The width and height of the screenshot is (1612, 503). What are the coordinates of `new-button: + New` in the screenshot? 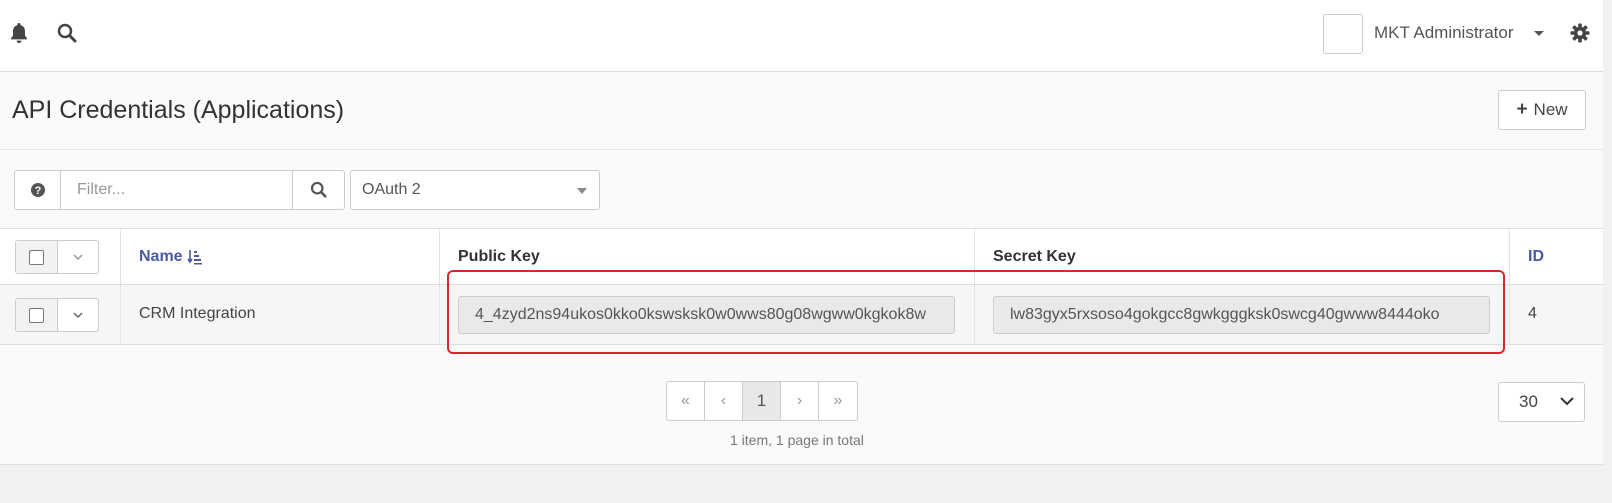 It's located at (1542, 110).